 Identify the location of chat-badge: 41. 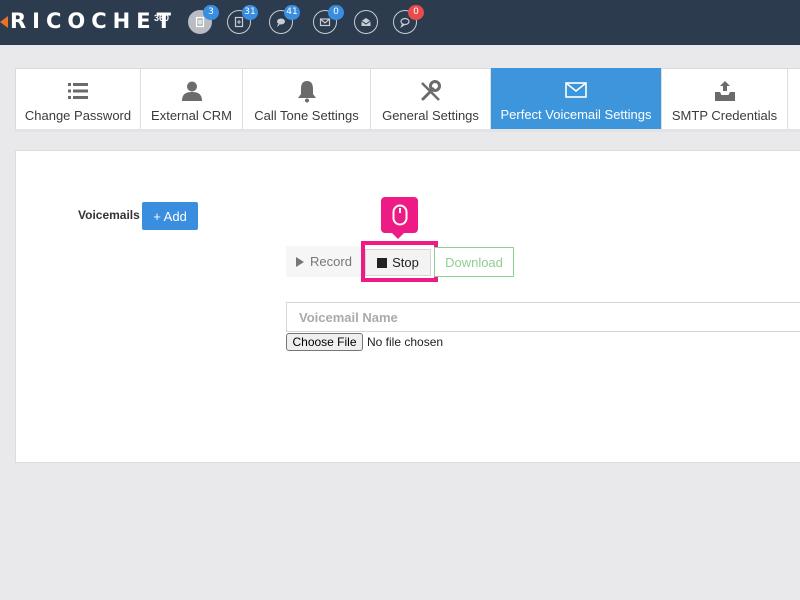
(292, 12).